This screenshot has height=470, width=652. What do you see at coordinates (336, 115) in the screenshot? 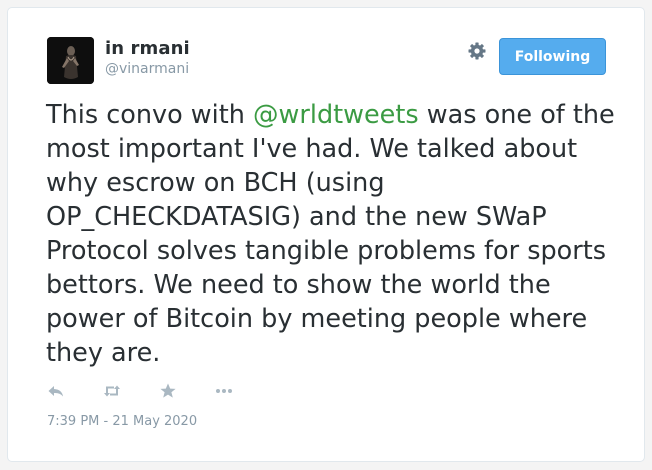
I see `mention-link: @wrldtweets` at bounding box center [336, 115].